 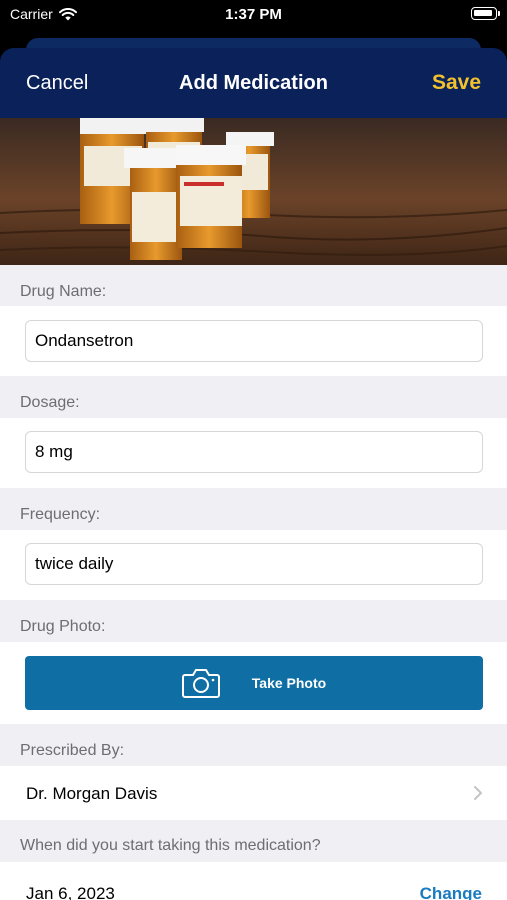 I want to click on cancel-button: Cancel, so click(x=57, y=83).